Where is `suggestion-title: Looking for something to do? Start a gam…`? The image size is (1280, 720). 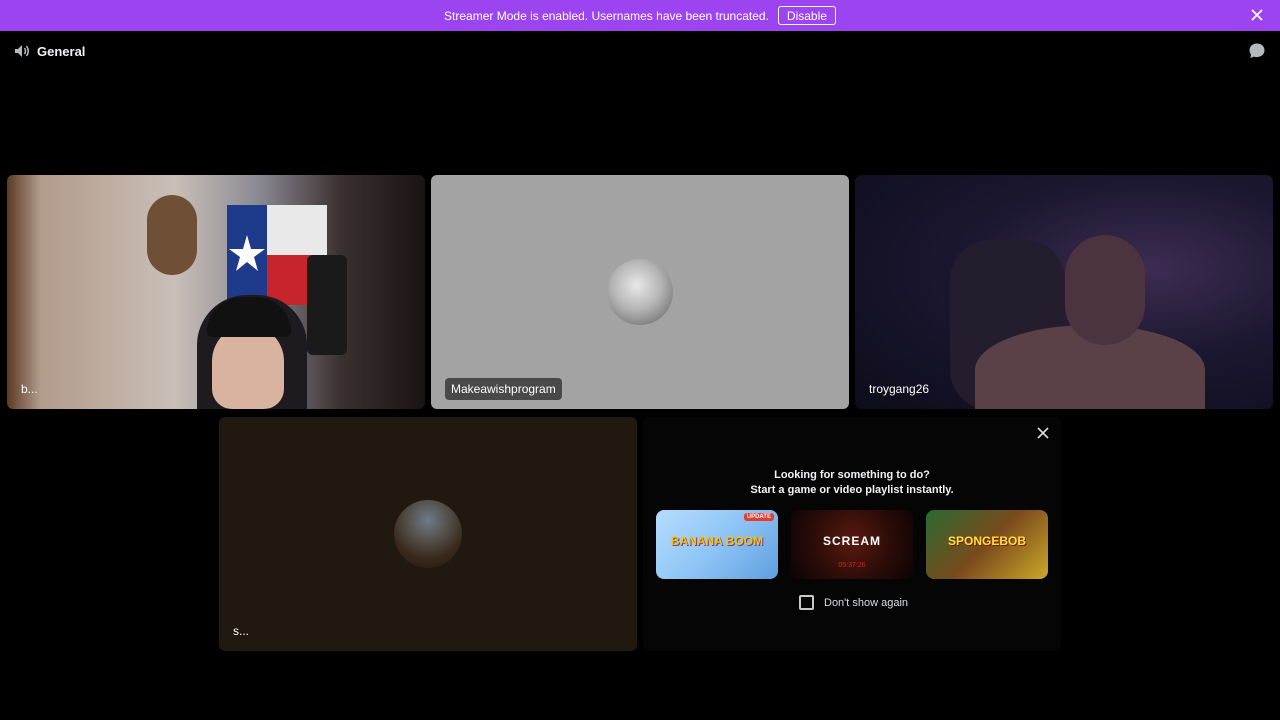
suggestion-title: Looking for something to do? Start a gam… is located at coordinates (852, 483).